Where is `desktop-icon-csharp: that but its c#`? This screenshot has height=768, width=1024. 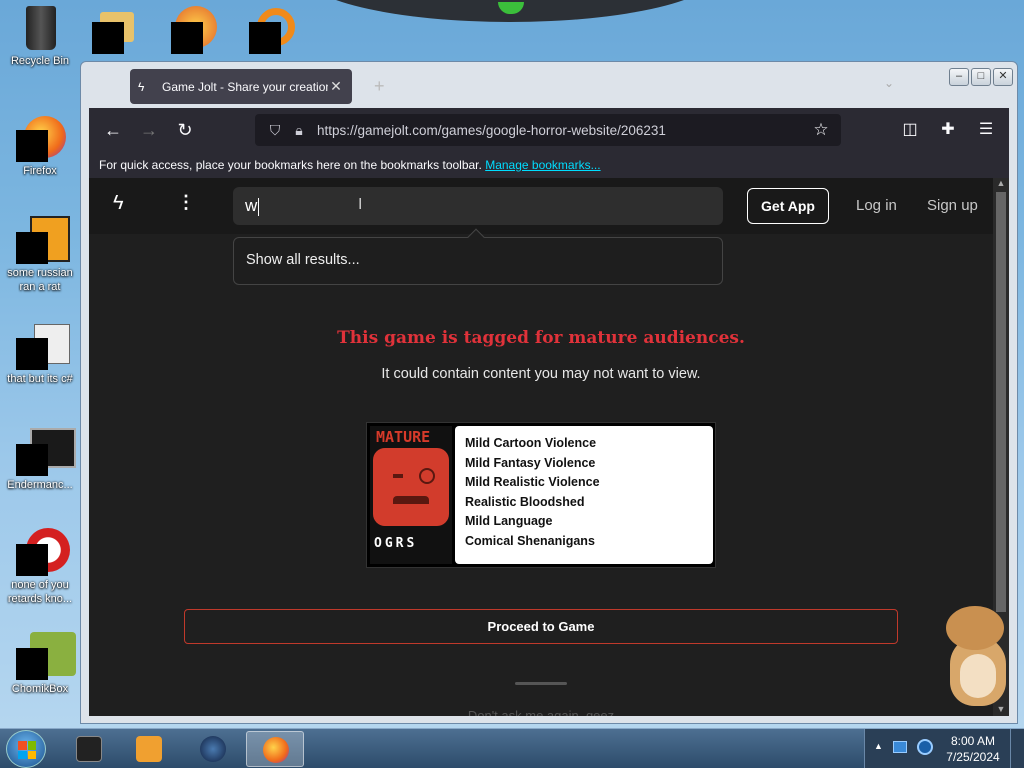 desktop-icon-csharp: that but its c# is located at coordinates (40, 354).